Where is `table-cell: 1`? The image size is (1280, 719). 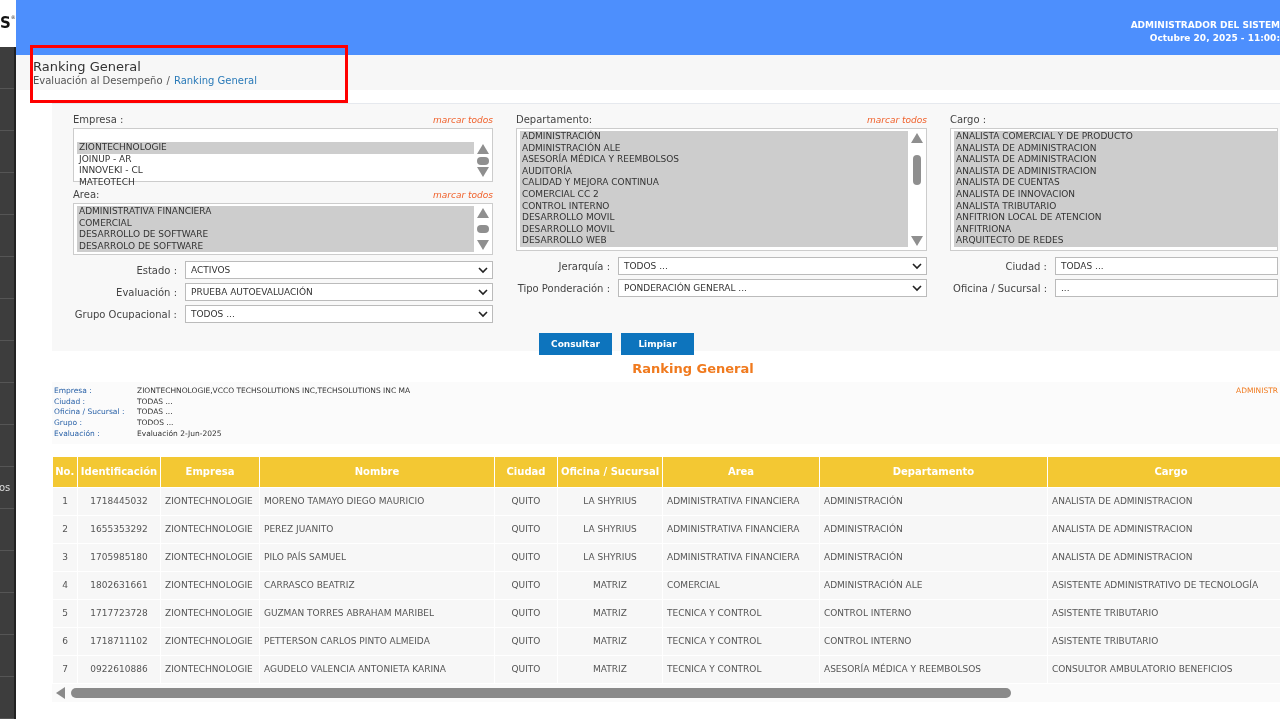
table-cell: 1 is located at coordinates (65, 501).